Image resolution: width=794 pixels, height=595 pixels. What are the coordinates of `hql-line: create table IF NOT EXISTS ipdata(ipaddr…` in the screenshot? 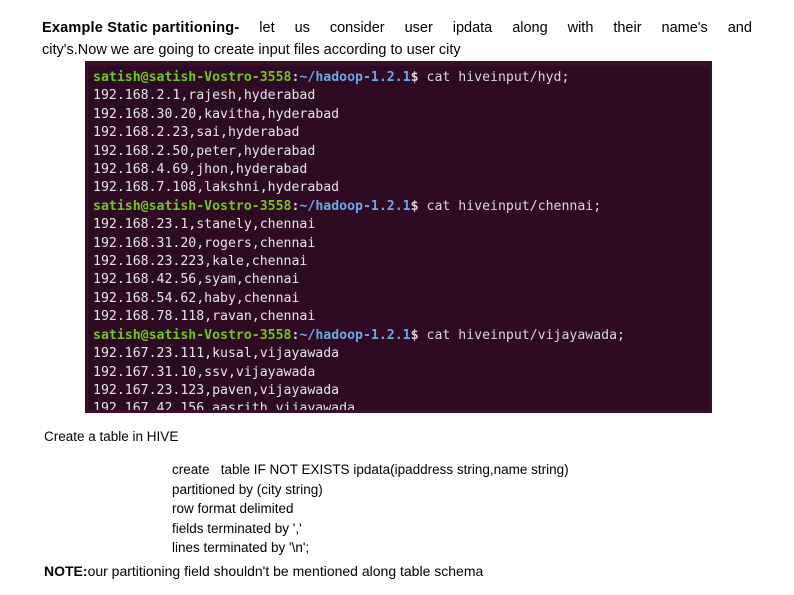 It's located at (370, 469).